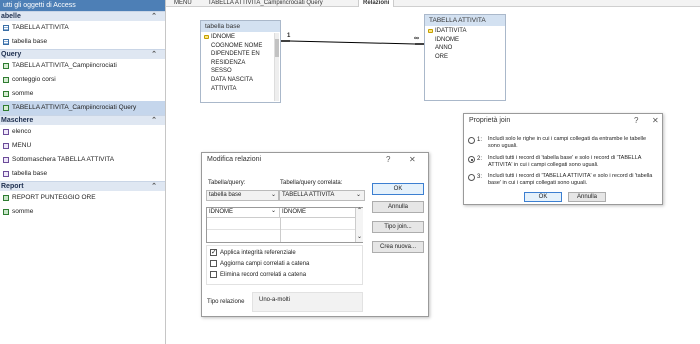  What do you see at coordinates (82, 146) in the screenshot?
I see `nav-item-form: MENU` at bounding box center [82, 146].